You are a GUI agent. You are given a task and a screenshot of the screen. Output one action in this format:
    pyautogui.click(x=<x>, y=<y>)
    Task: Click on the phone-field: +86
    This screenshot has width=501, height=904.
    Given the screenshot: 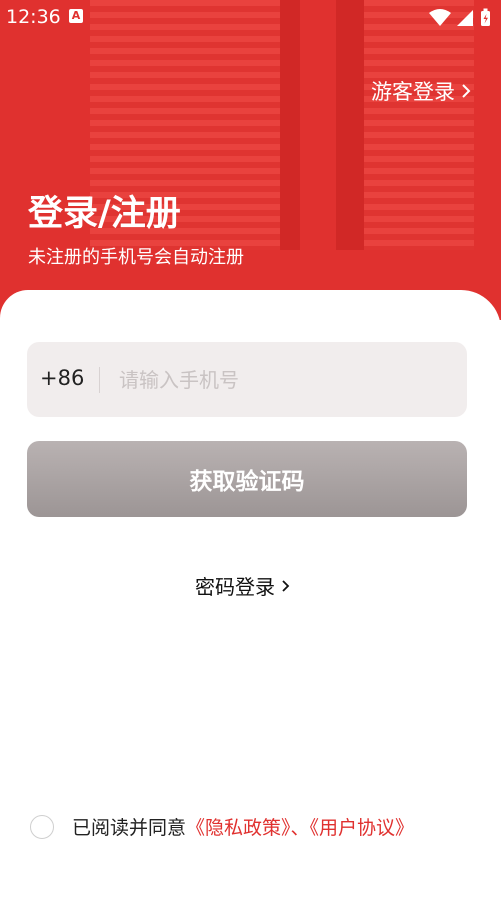 What is the action you would take?
    pyautogui.click(x=247, y=379)
    